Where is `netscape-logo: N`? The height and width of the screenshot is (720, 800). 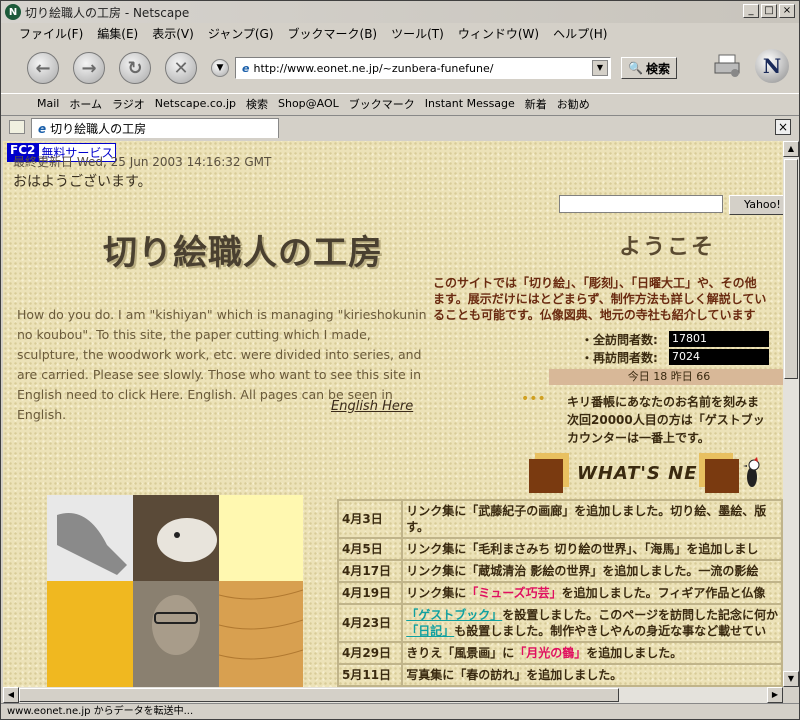
netscape-logo: N is located at coordinates (772, 66).